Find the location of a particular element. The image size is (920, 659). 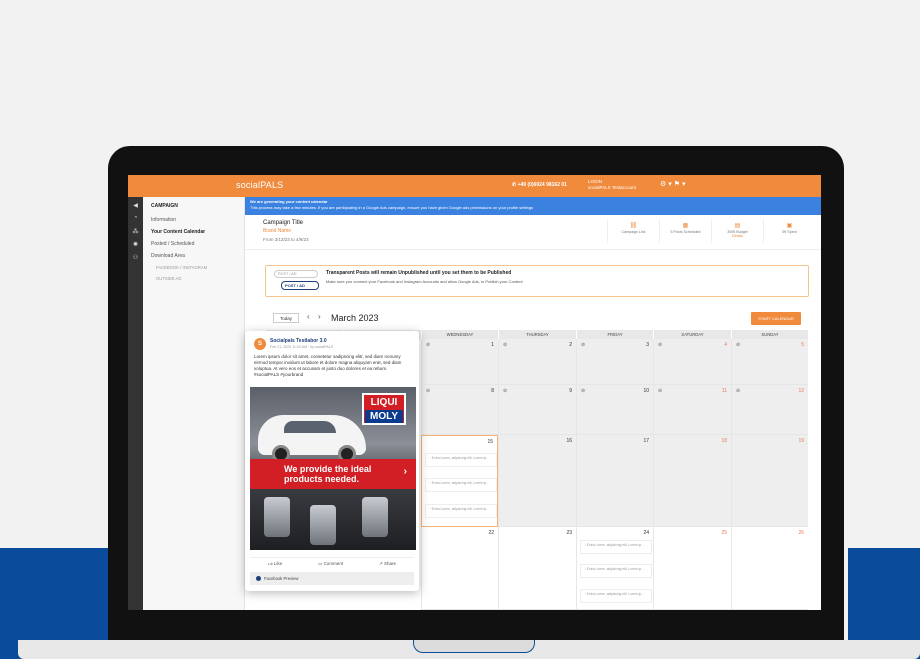

day-cell: ⊘ 9 is located at coordinates (537, 410).